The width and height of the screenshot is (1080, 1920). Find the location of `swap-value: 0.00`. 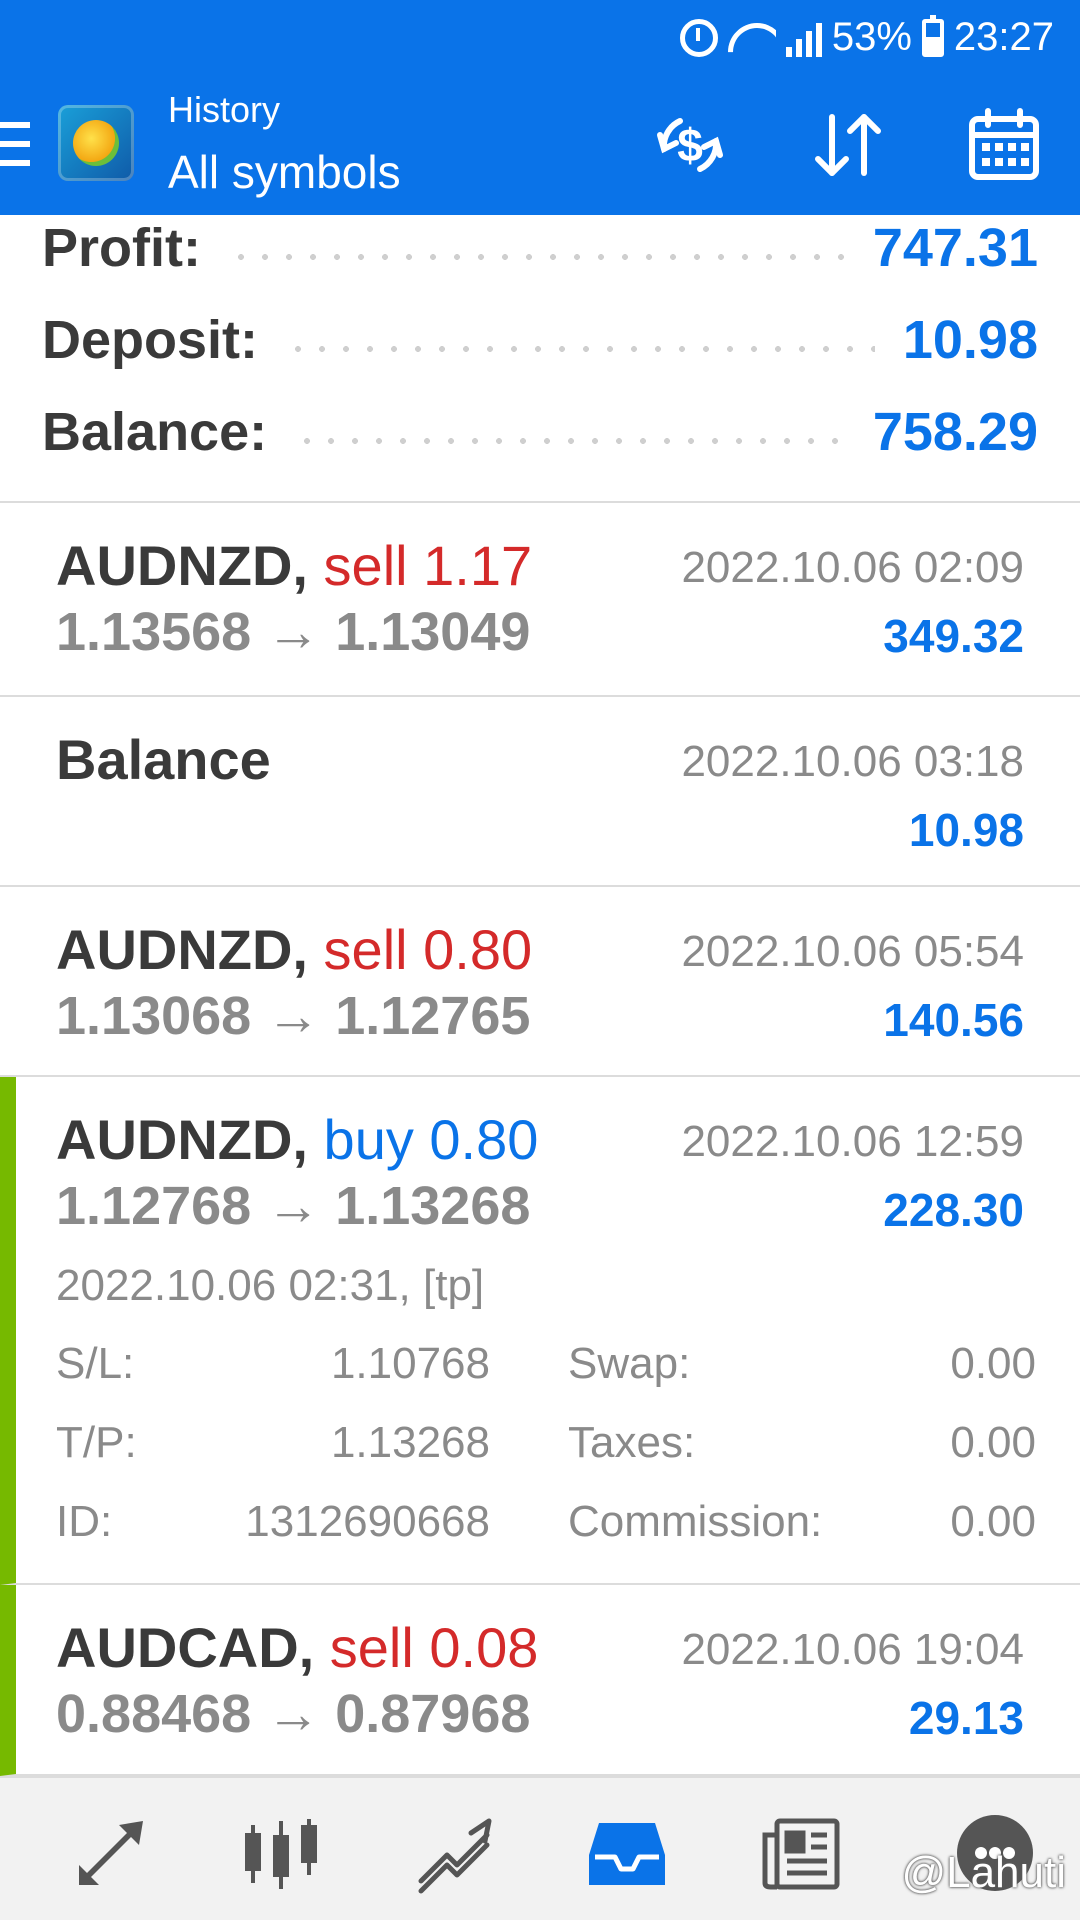

swap-value: 0.00 is located at coordinates (993, 1363).